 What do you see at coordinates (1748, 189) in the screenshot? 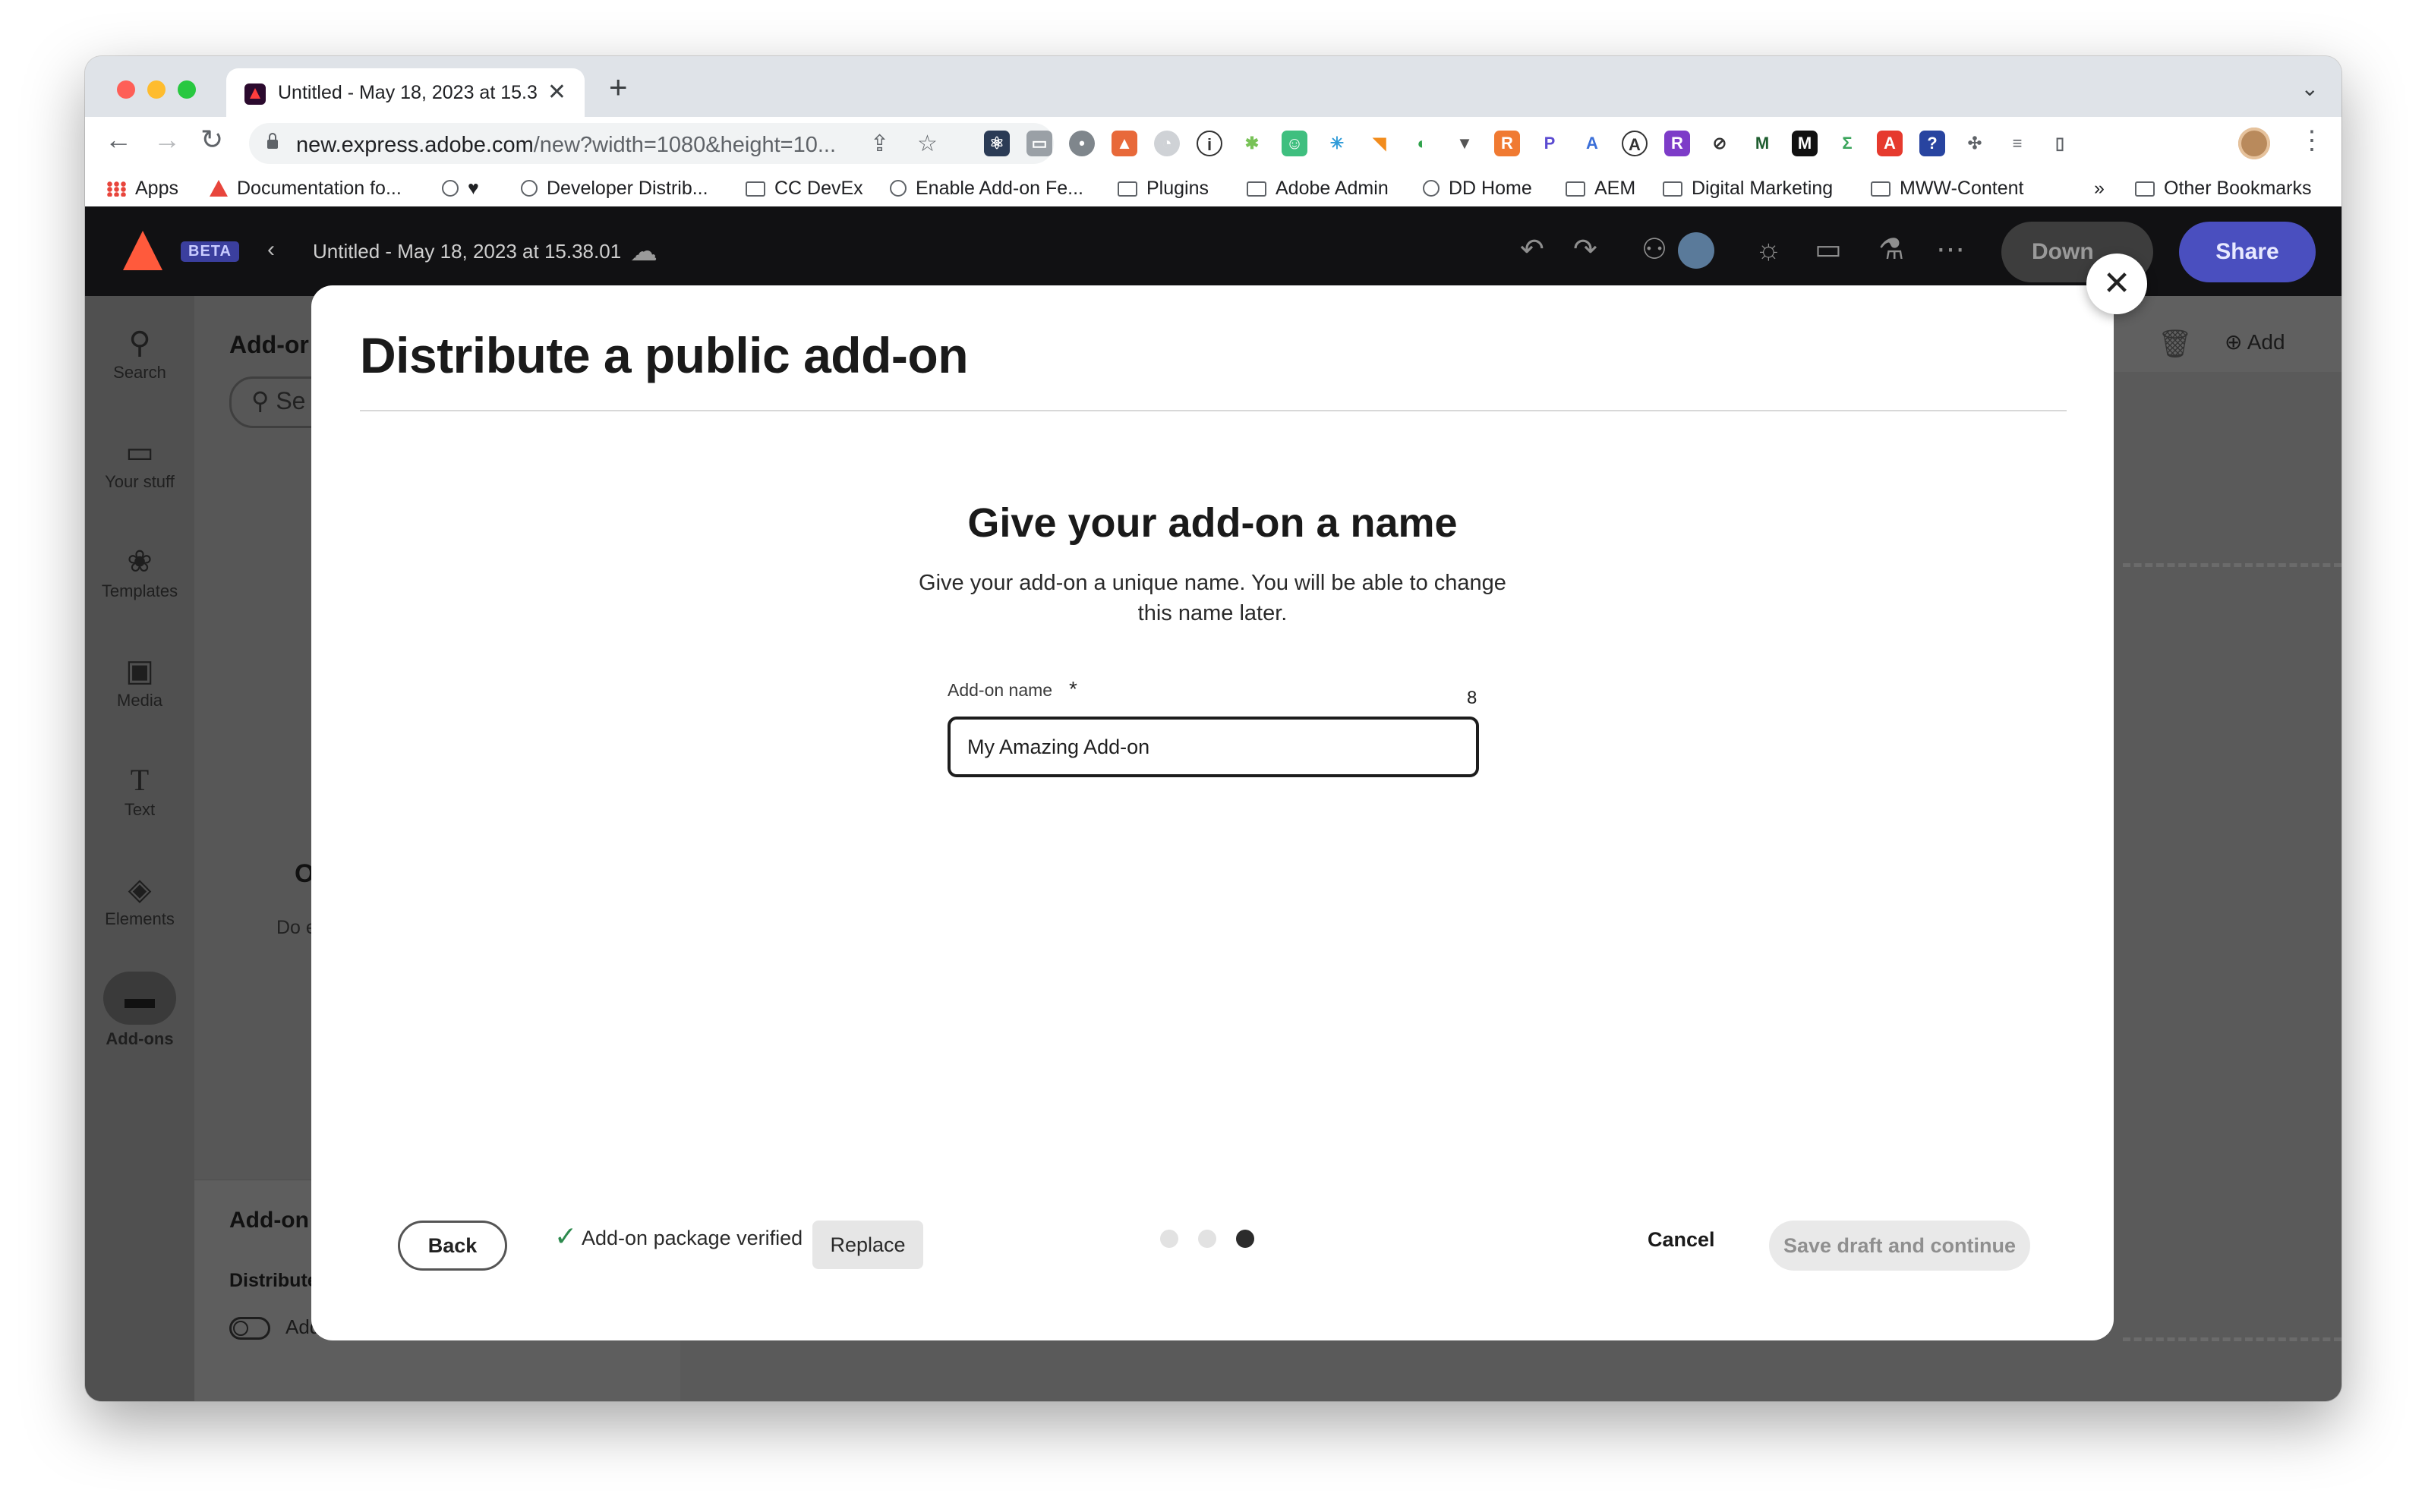
I see `bookmark-digital-marketing: Digital Marketing` at bounding box center [1748, 189].